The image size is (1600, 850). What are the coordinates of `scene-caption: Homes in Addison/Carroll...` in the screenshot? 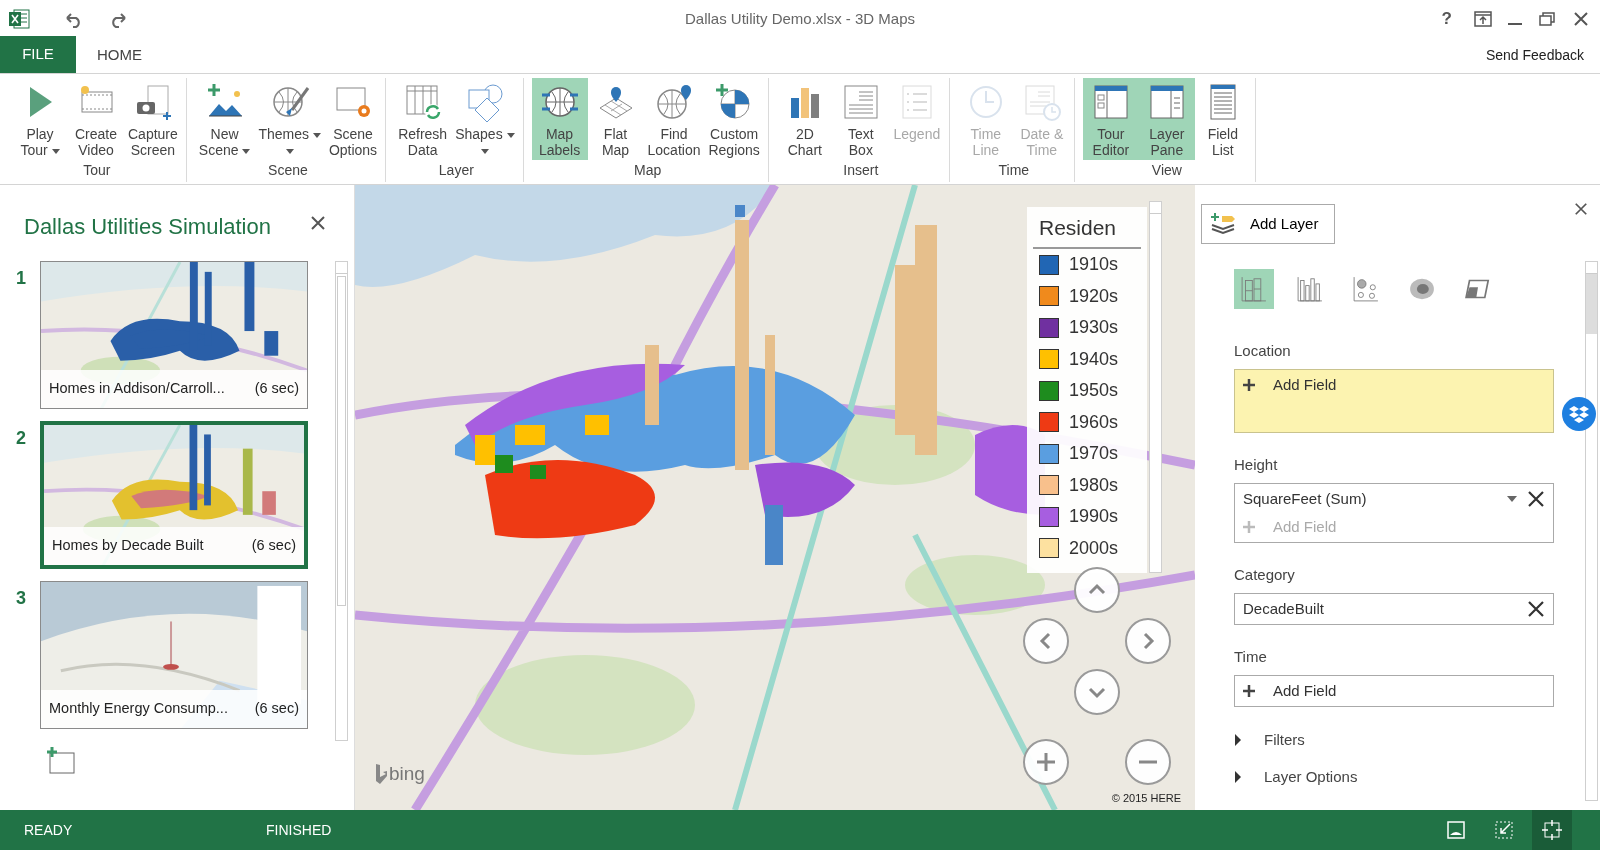 It's located at (137, 389).